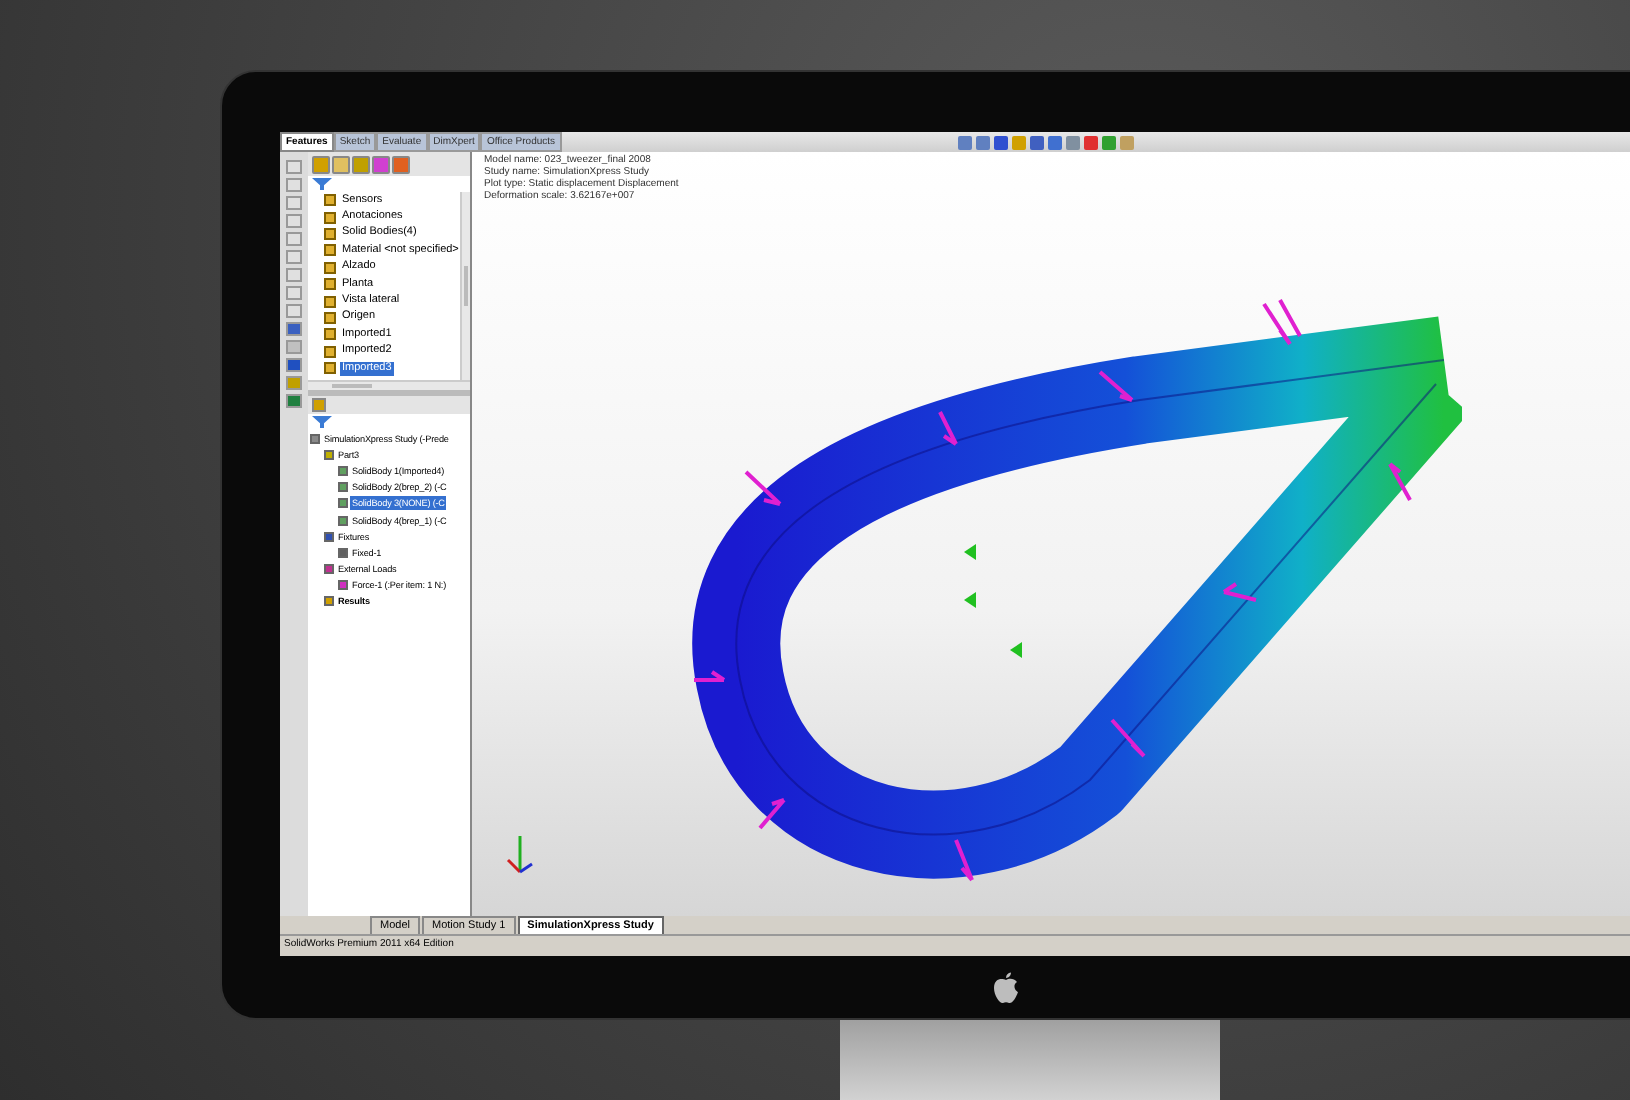  I want to click on axis-triad-icon, so click(520, 854).